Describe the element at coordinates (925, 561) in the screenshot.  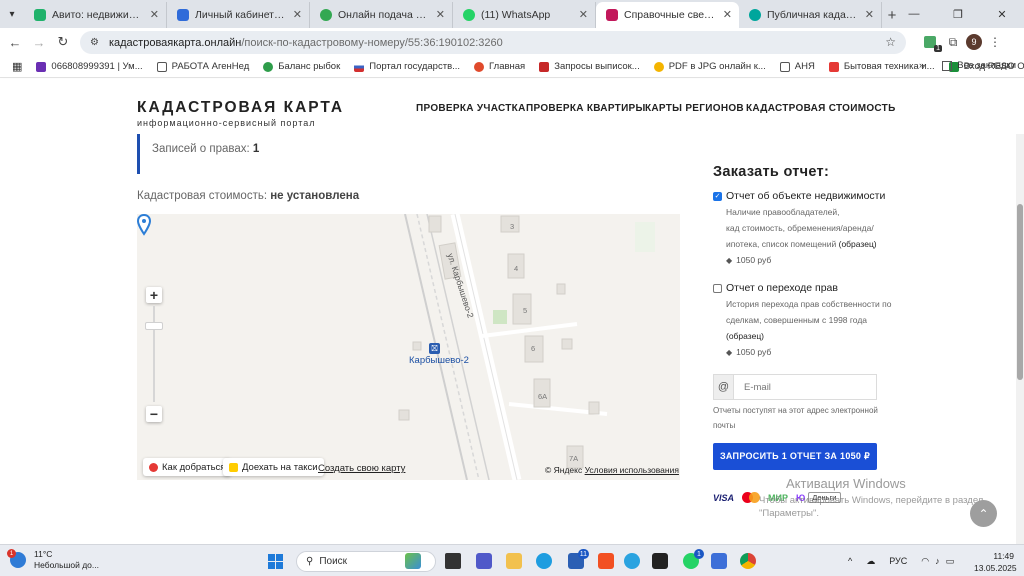
I see `wifi-icon: ◠` at that location.